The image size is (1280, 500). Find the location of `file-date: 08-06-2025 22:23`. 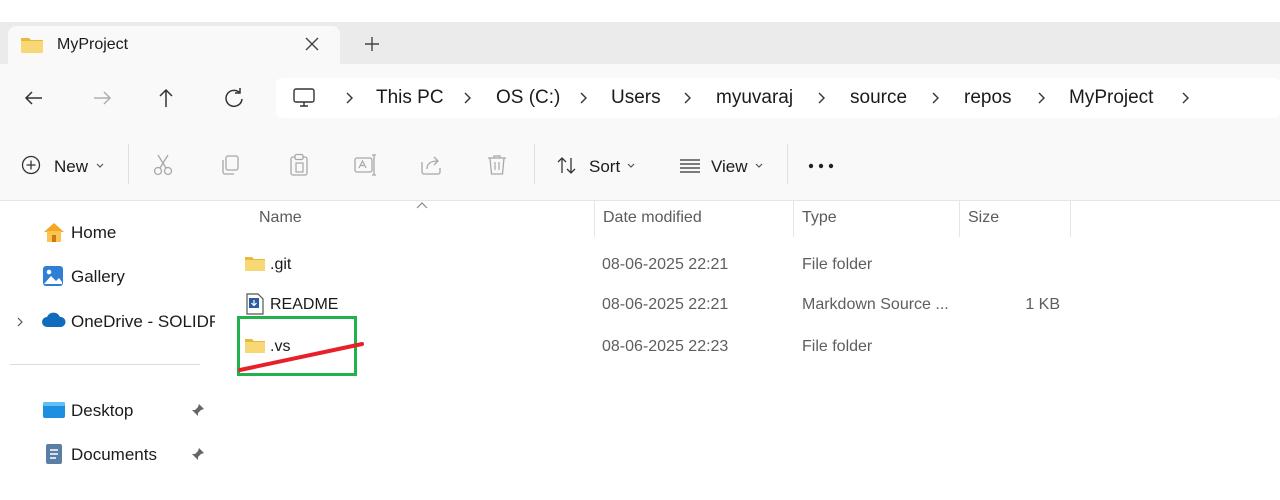

file-date: 08-06-2025 22:23 is located at coordinates (665, 346).